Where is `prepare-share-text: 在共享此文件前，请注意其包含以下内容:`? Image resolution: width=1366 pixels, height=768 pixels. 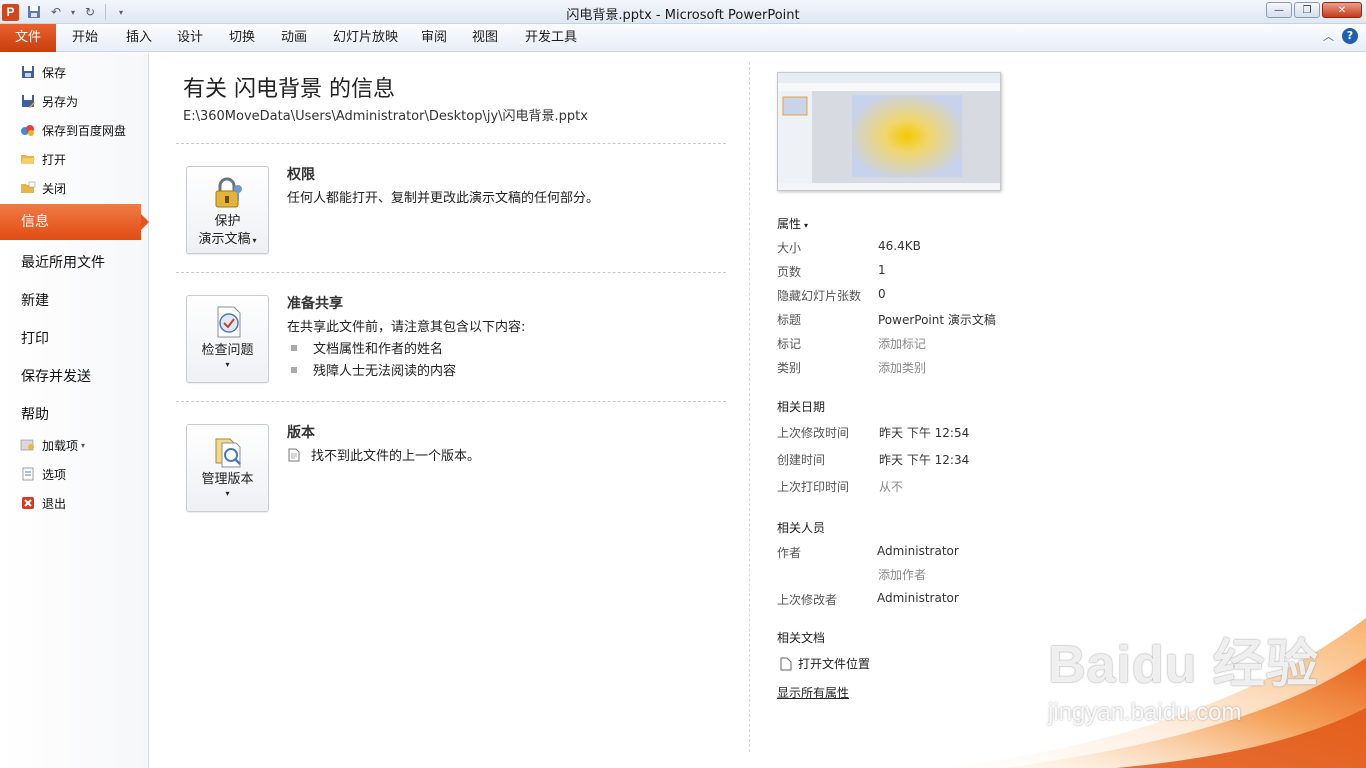
prepare-share-text: 在共享此文件前，请注意其包含以下内容: is located at coordinates (406, 327).